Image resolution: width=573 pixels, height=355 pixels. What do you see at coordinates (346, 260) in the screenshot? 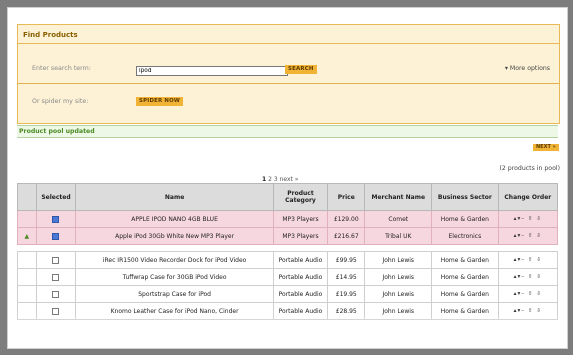
I see `product-price: £99.95` at bounding box center [346, 260].